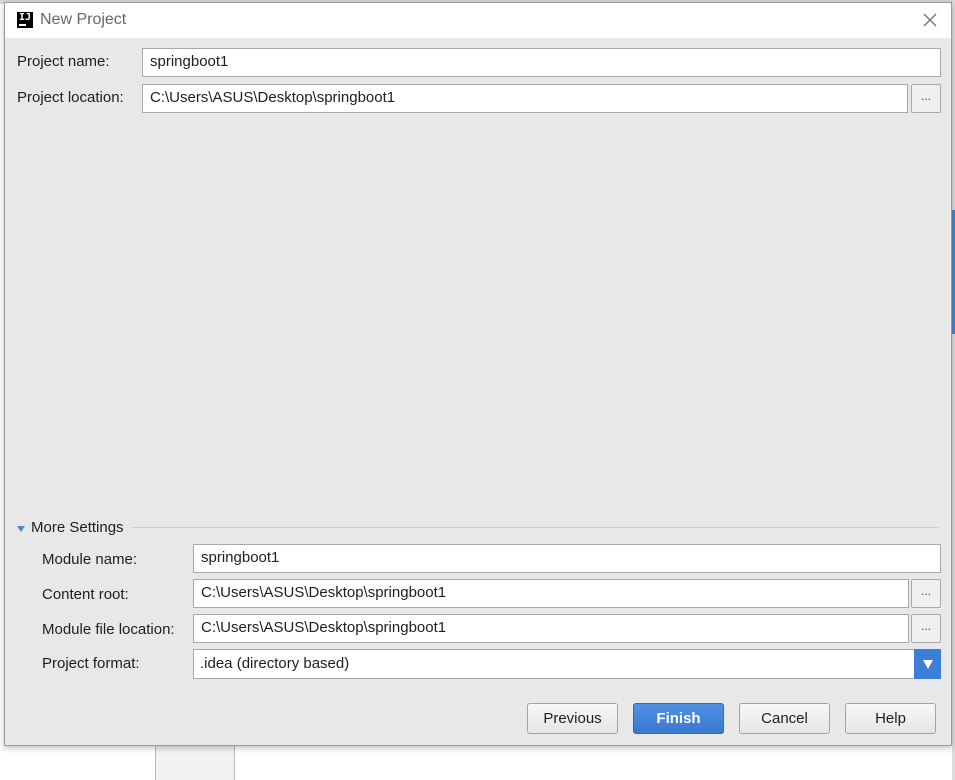 The height and width of the screenshot is (780, 955). I want to click on chevron-down-icon, so click(927, 664).